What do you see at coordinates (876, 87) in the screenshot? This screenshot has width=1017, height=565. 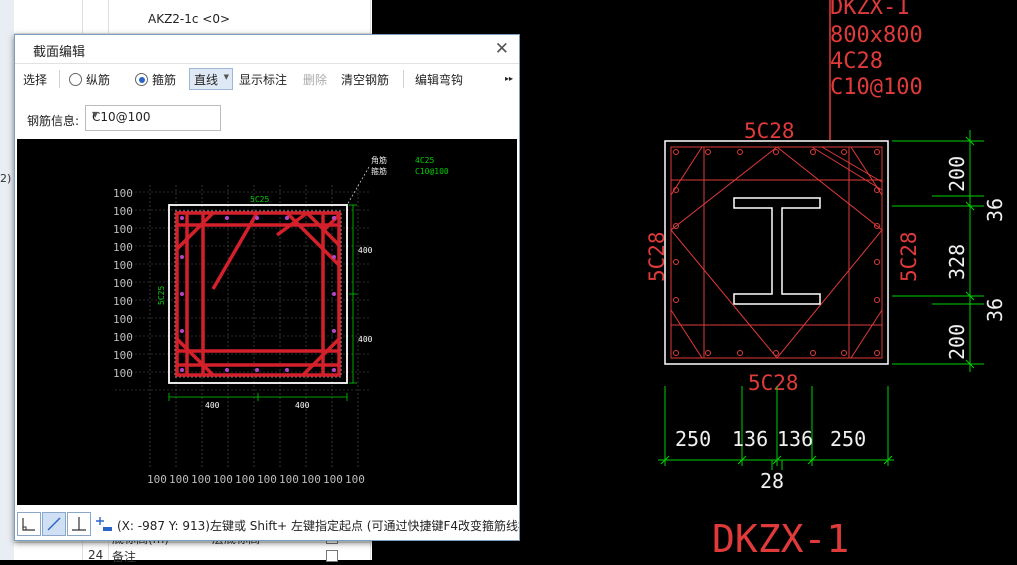 I see `cad-top-label-4: C10@100` at bounding box center [876, 87].